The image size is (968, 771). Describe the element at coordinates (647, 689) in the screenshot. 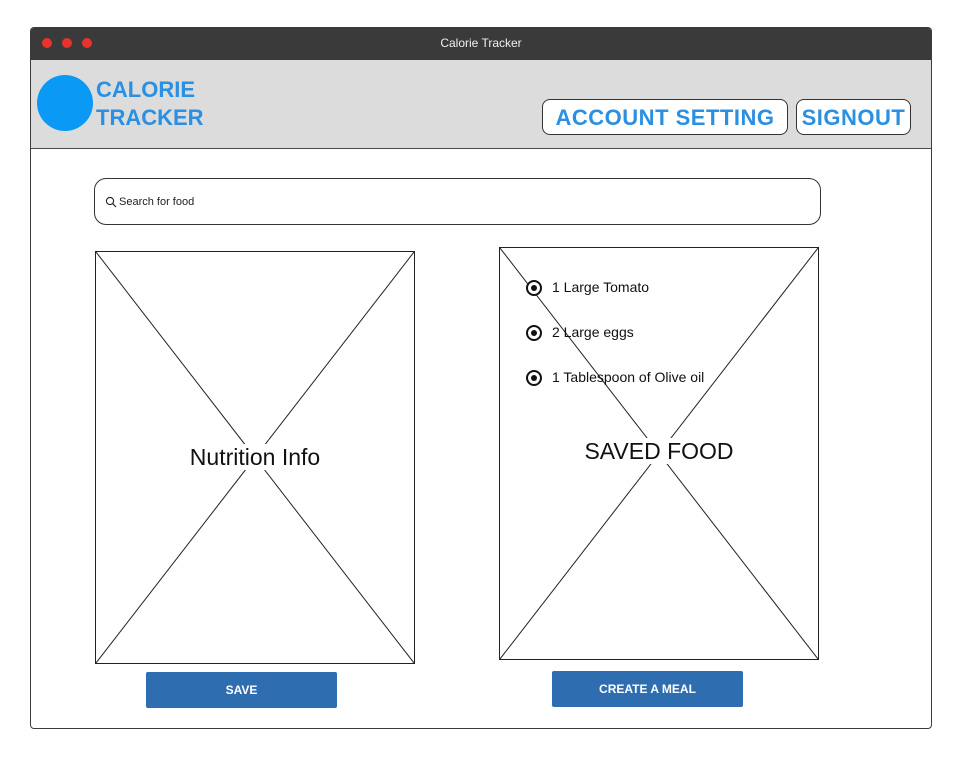

I see `create-meal-button: CREATE A MEAL` at that location.